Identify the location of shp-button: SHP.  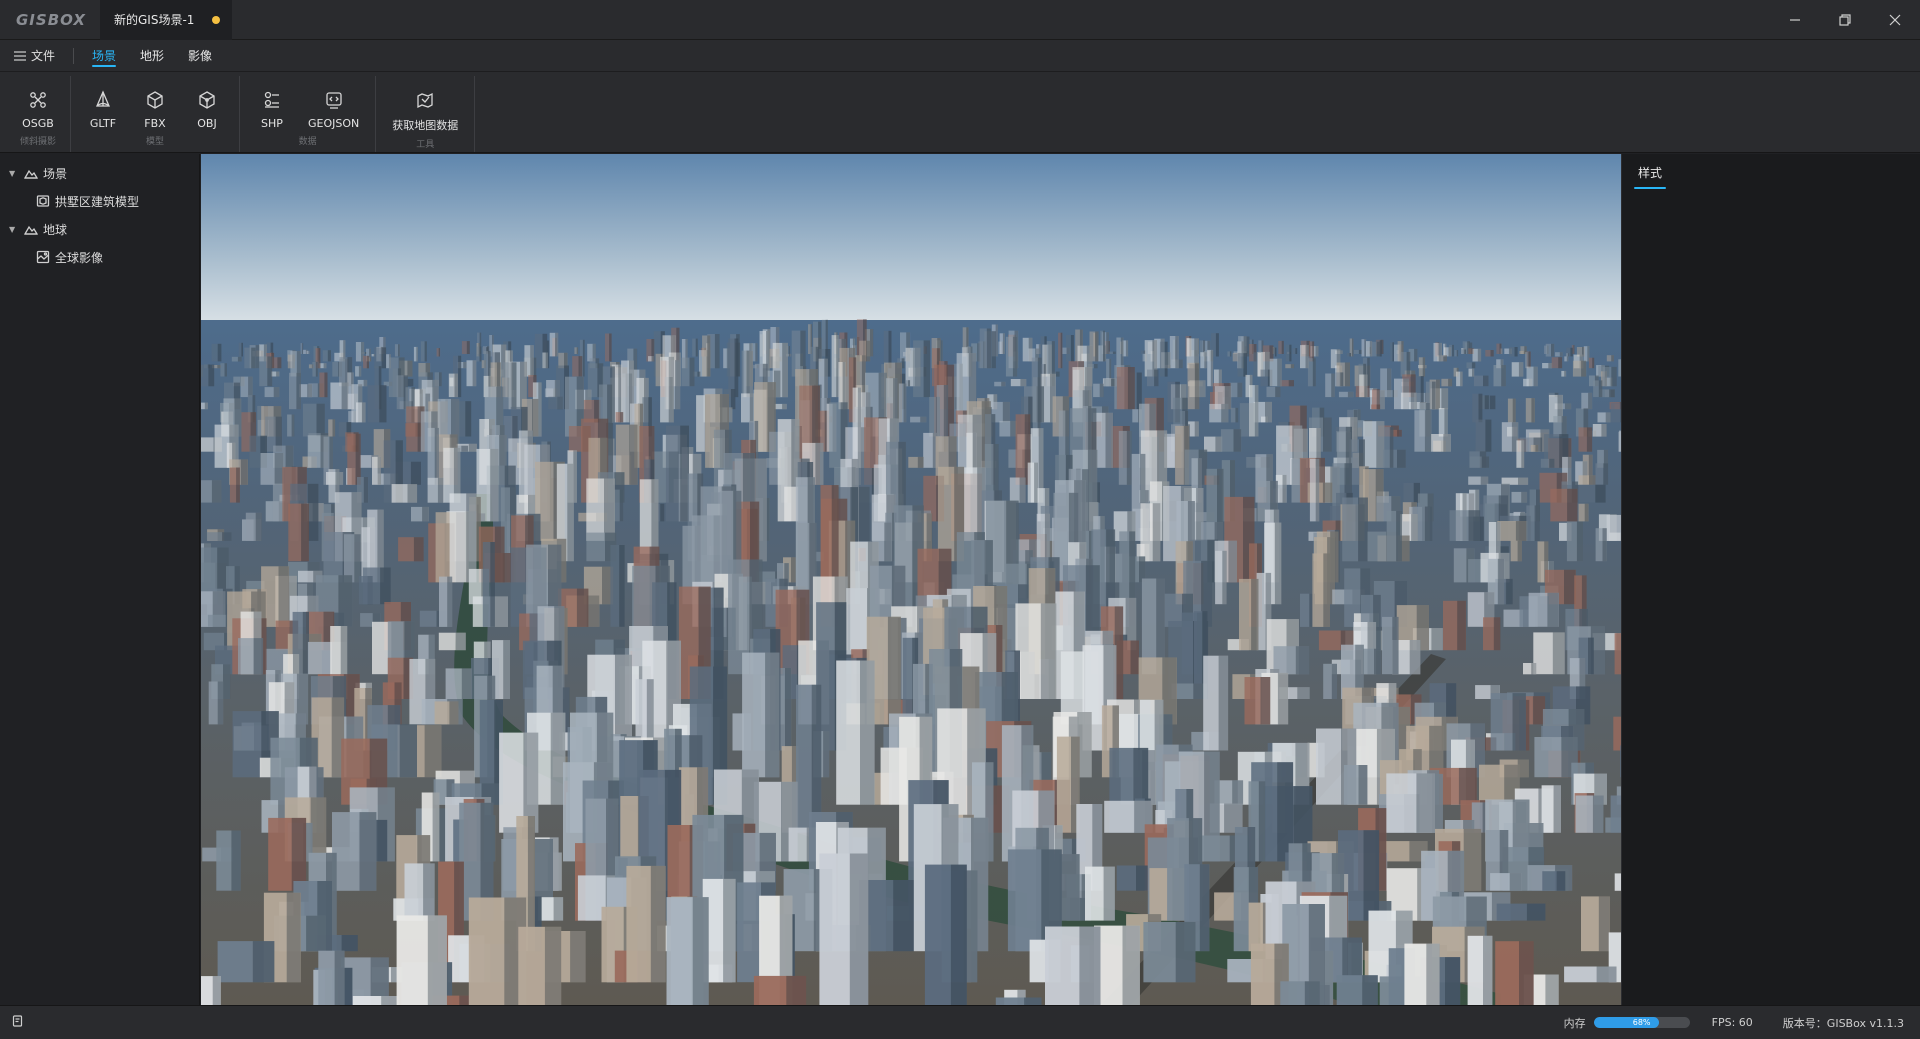
(272, 106).